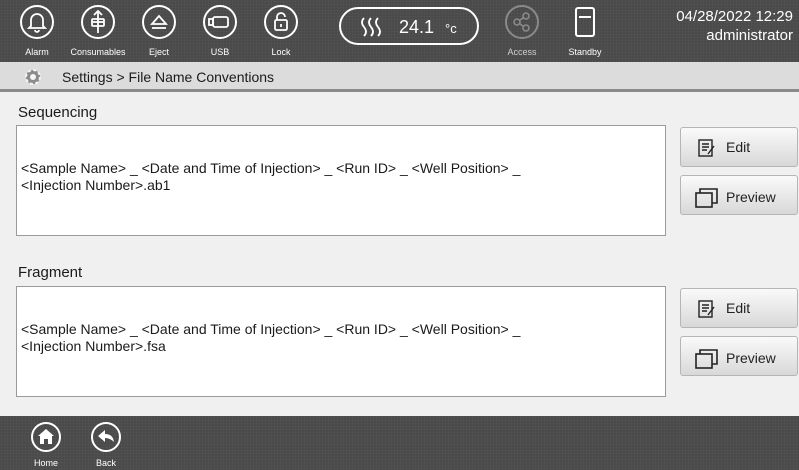  What do you see at coordinates (58, 112) in the screenshot?
I see `sequencing-label: Sequencing` at bounding box center [58, 112].